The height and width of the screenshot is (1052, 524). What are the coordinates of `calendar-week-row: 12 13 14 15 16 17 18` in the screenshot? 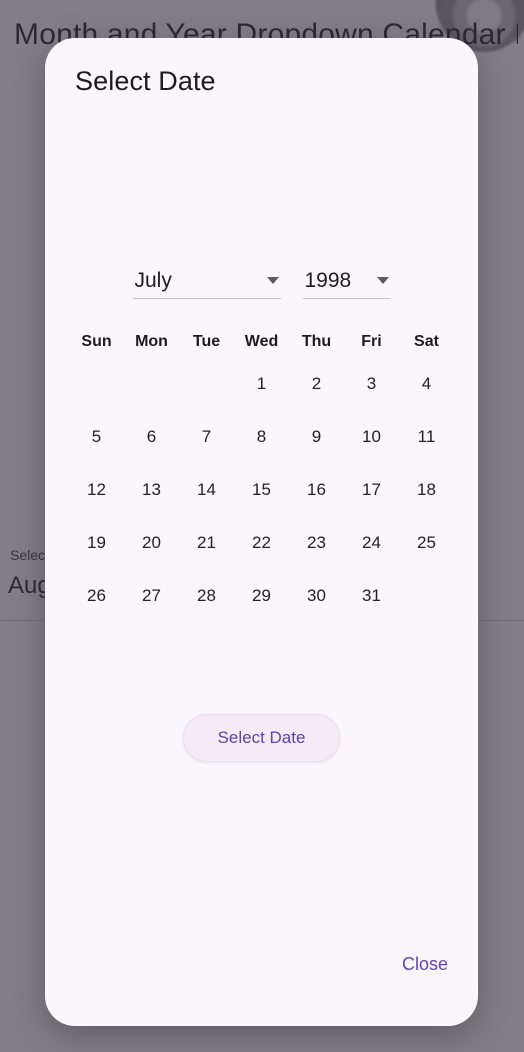 It's located at (261, 489).